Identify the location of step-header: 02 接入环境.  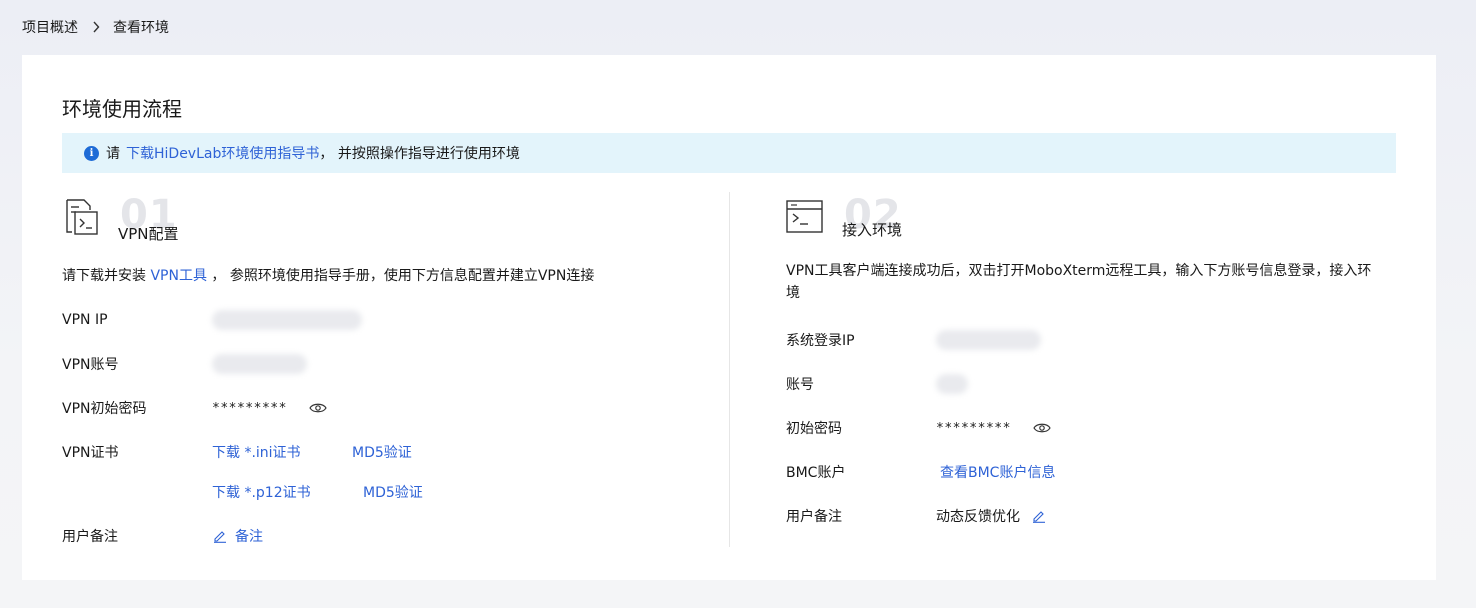
(1086, 219).